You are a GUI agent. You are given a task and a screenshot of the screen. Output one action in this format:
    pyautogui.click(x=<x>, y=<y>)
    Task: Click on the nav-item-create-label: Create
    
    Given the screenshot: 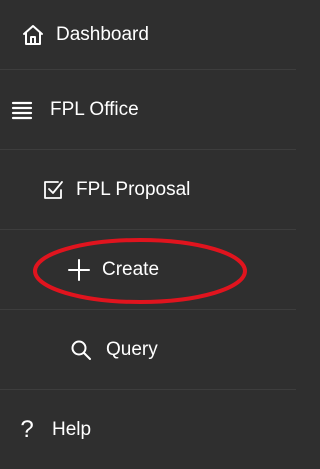 What is the action you would take?
    pyautogui.click(x=131, y=269)
    